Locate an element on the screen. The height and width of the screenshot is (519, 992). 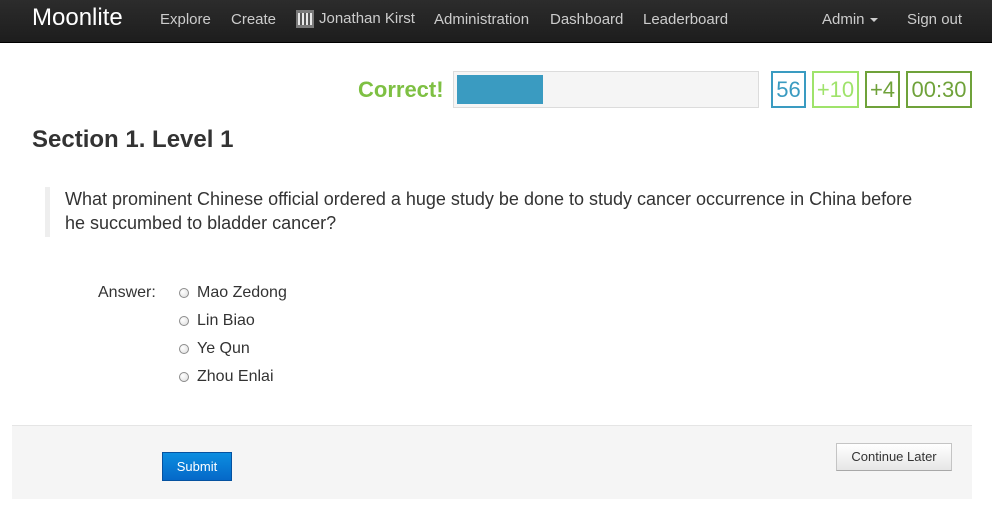
form-actions-bar is located at coordinates (492, 462).